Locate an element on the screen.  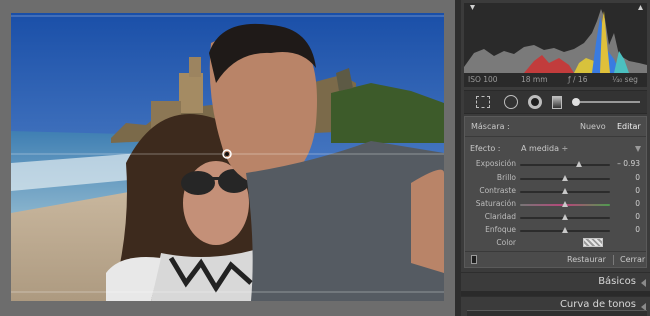
contrast-handle is located at coordinates (565, 191).